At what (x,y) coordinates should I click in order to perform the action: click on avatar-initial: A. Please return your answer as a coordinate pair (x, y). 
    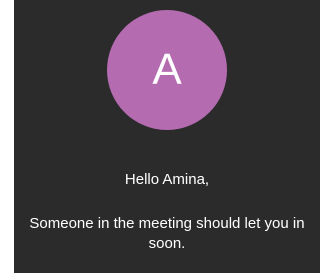
    Looking at the image, I should click on (167, 69).